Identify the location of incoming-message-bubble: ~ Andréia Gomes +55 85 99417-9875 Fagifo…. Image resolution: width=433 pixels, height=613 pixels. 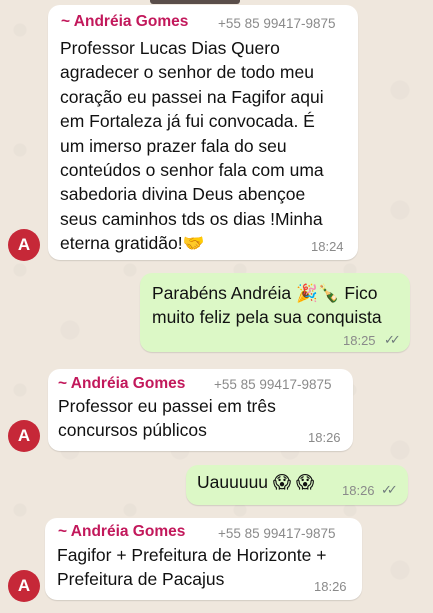
(203, 559).